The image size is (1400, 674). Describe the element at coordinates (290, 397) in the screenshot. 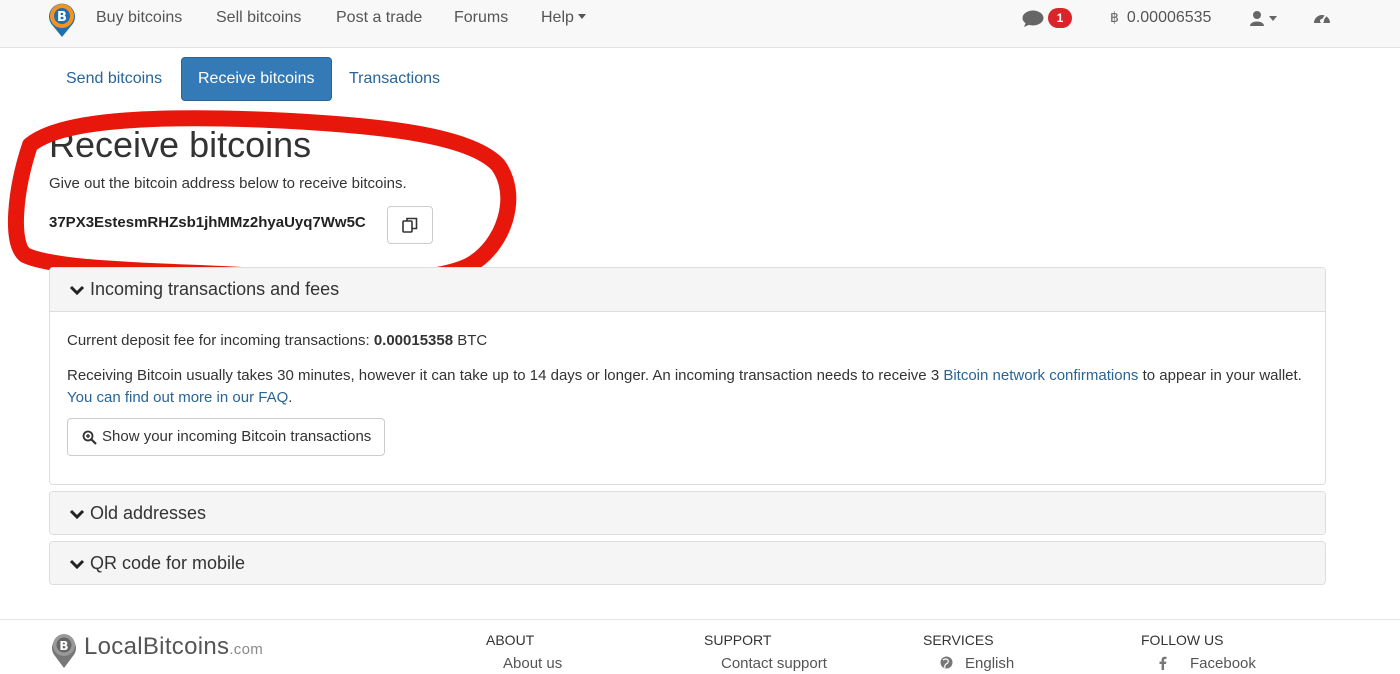

I see `info-text-end: .` at that location.